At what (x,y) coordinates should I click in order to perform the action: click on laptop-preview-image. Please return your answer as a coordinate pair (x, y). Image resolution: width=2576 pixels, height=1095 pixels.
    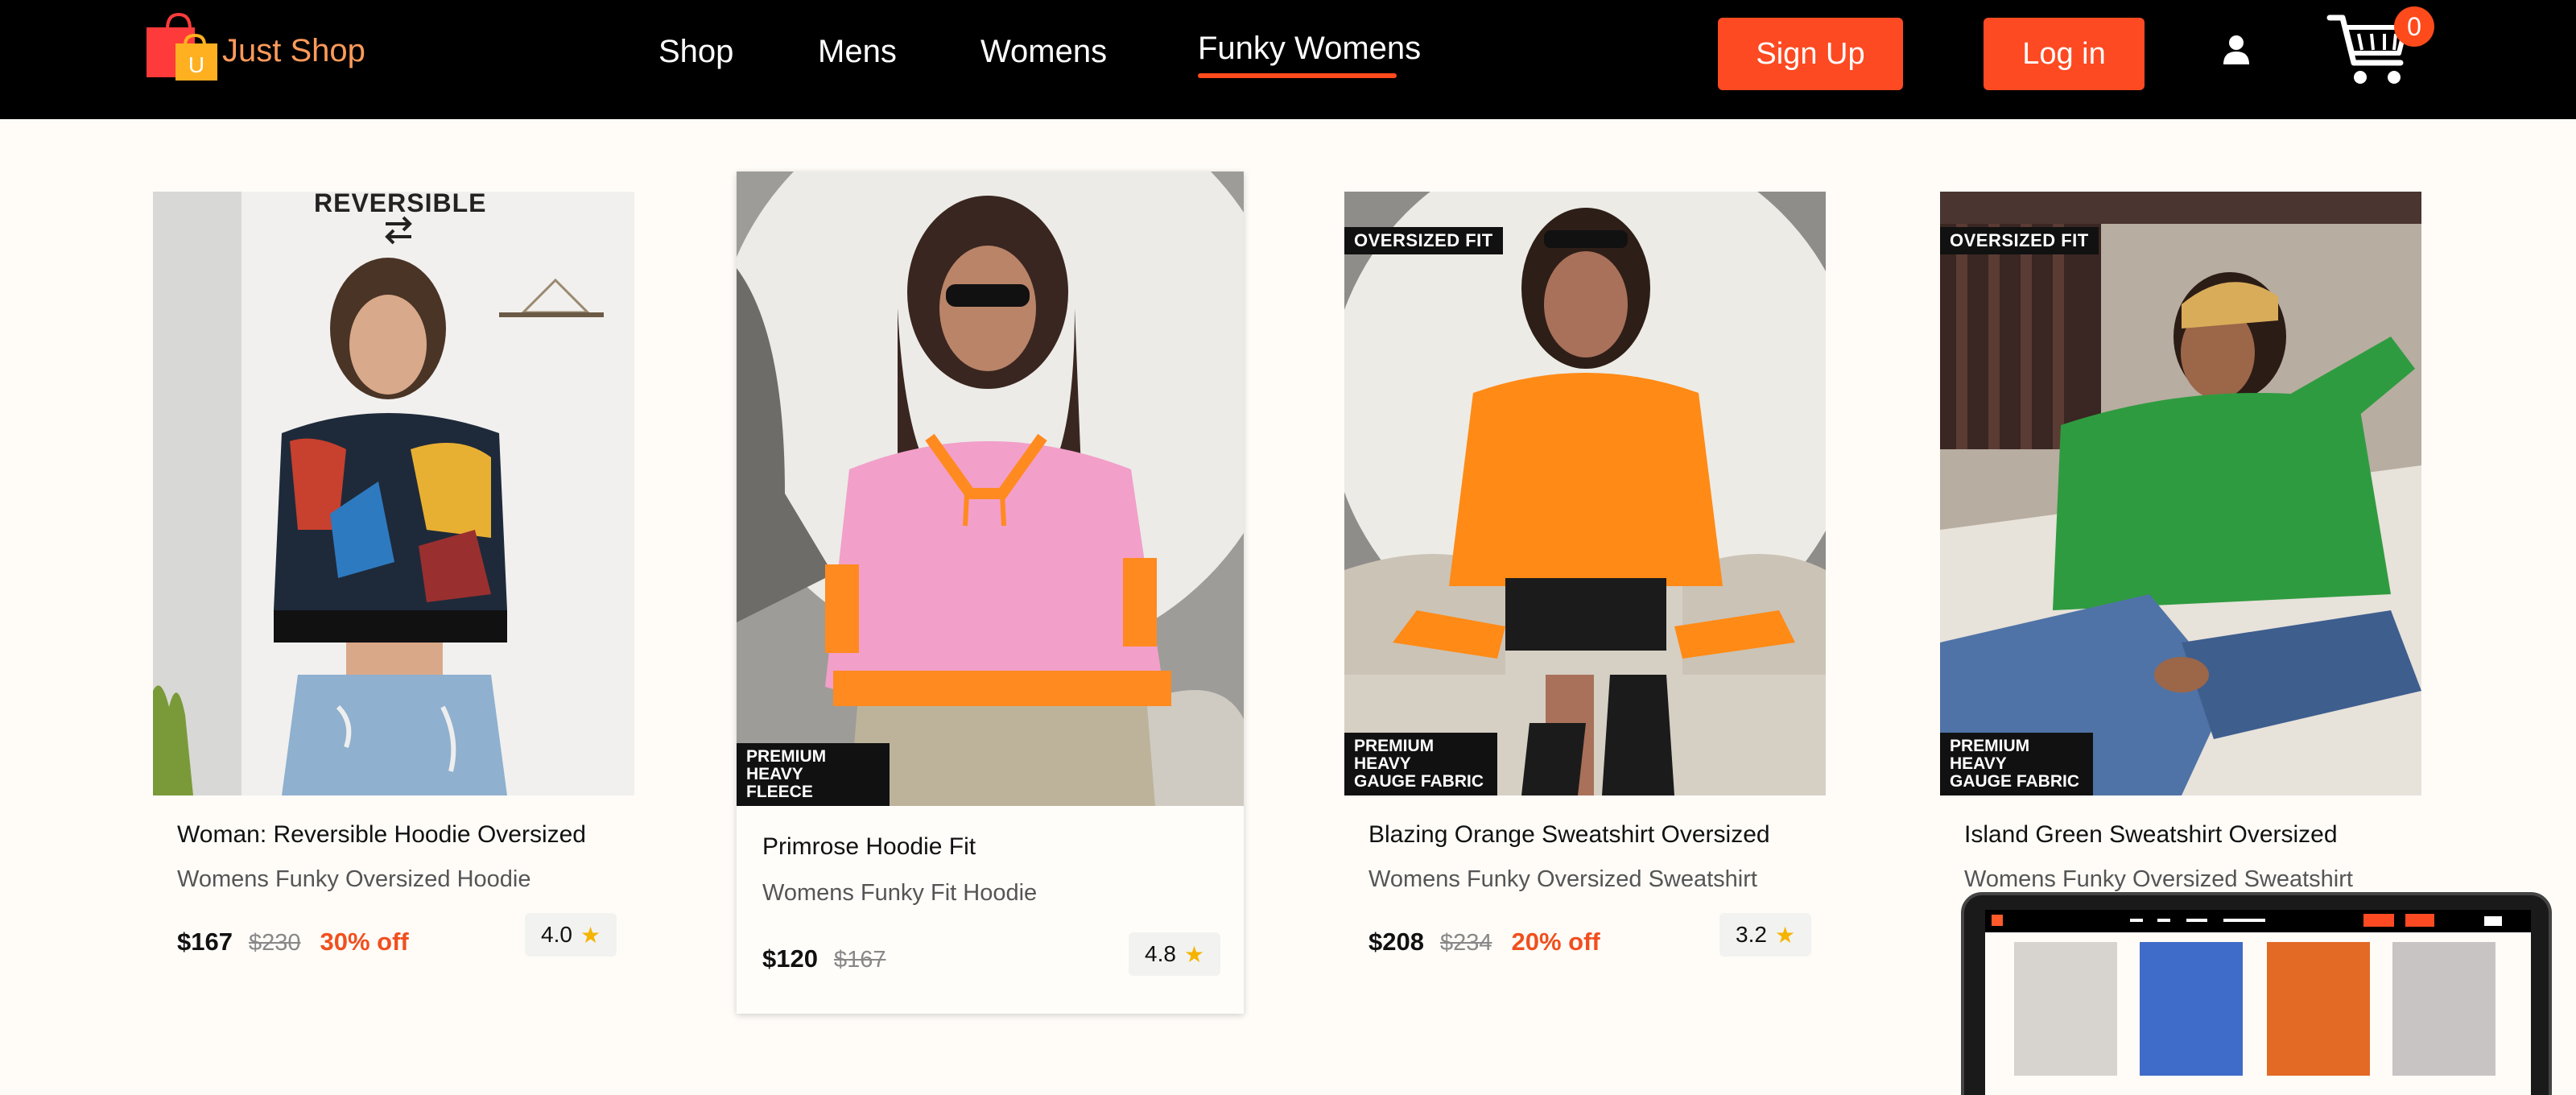
    Looking at the image, I should click on (2256, 993).